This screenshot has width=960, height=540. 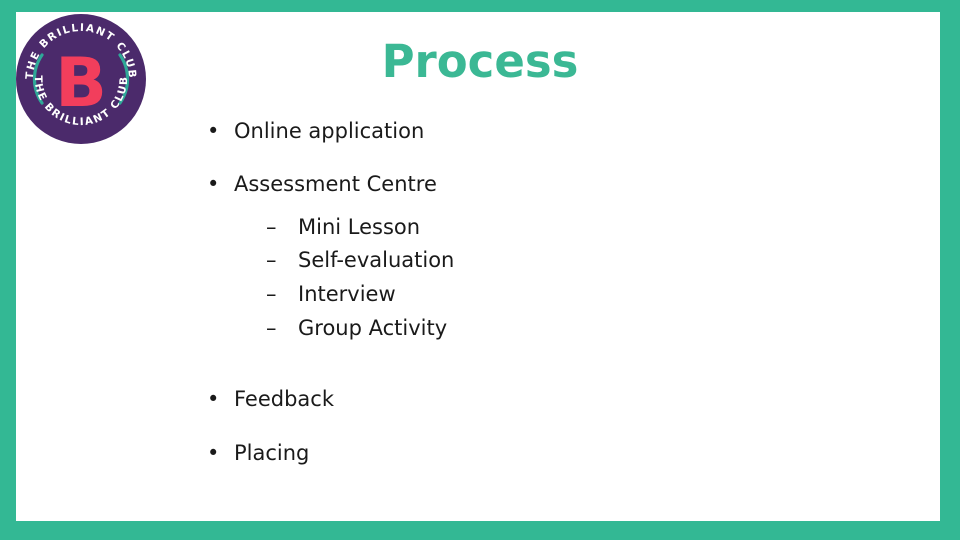 I want to click on list-item: • Online application, so click(x=550, y=131).